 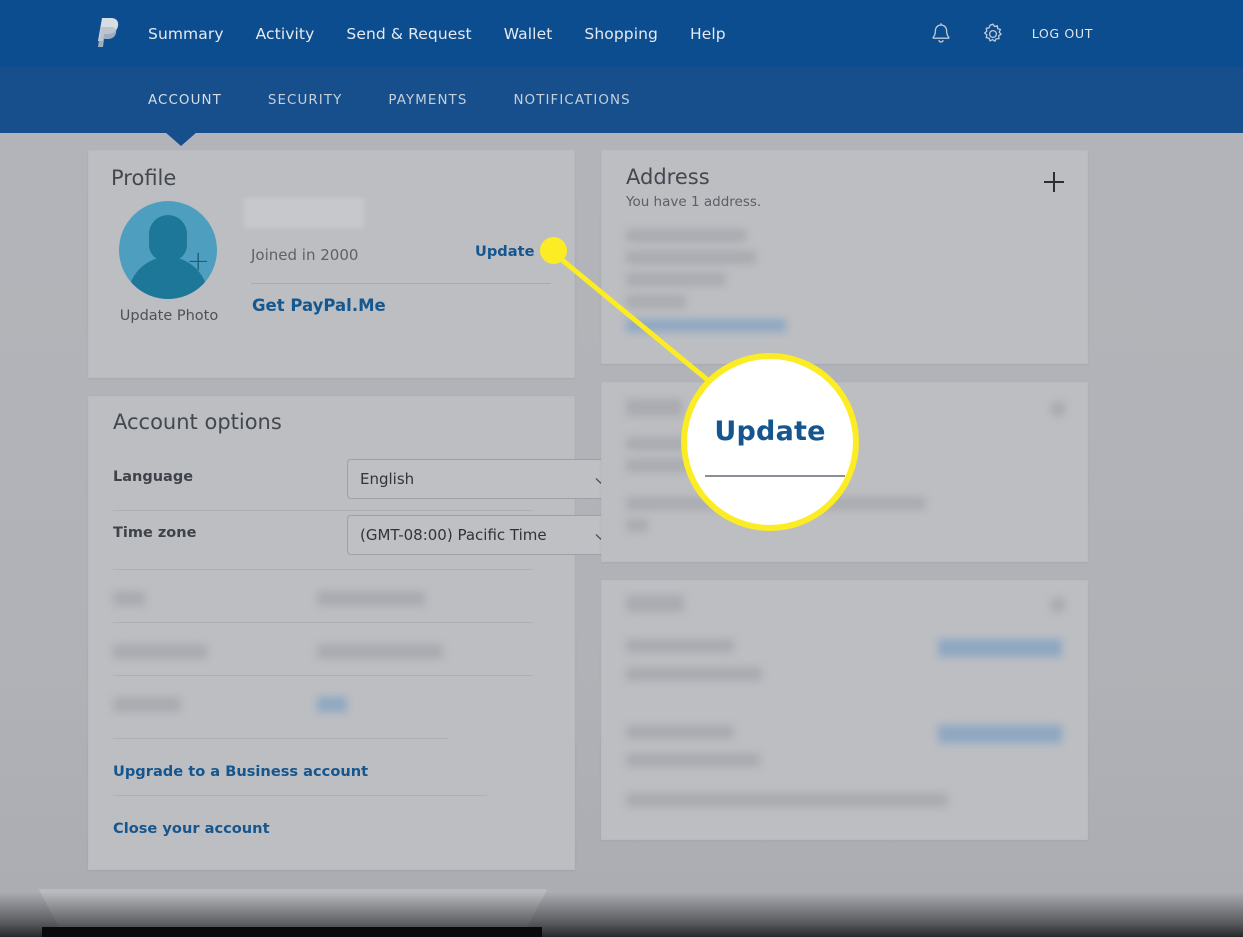 What do you see at coordinates (408, 34) in the screenshot?
I see `nav-item-send-request: Send & Request` at bounding box center [408, 34].